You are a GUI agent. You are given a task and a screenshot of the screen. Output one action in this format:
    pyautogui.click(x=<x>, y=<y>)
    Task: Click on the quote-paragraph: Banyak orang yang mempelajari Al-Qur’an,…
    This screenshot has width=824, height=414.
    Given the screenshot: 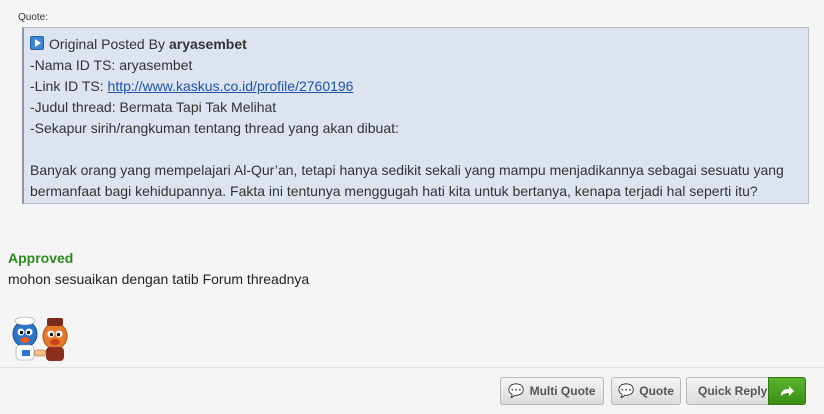 What is the action you would take?
    pyautogui.click(x=407, y=180)
    